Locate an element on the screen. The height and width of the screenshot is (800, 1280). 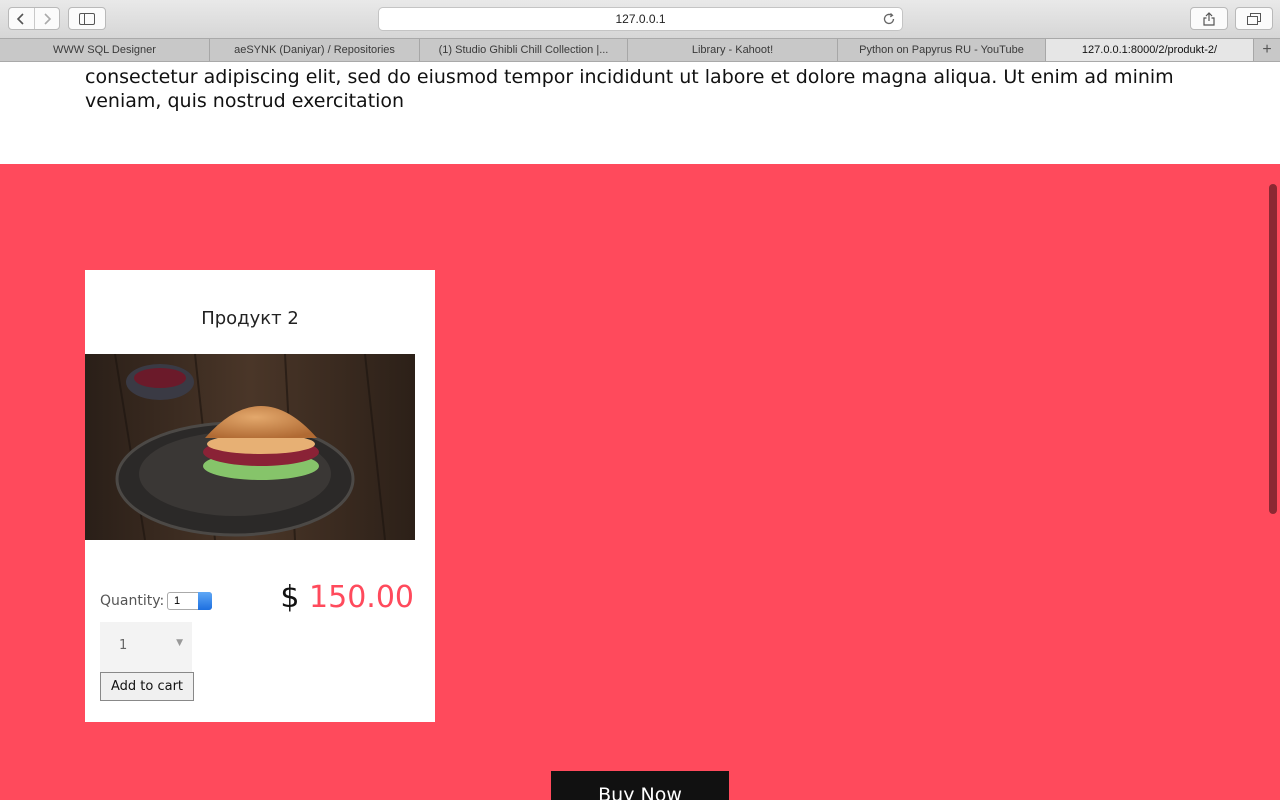
price-amount: 150.00 is located at coordinates (361, 597).